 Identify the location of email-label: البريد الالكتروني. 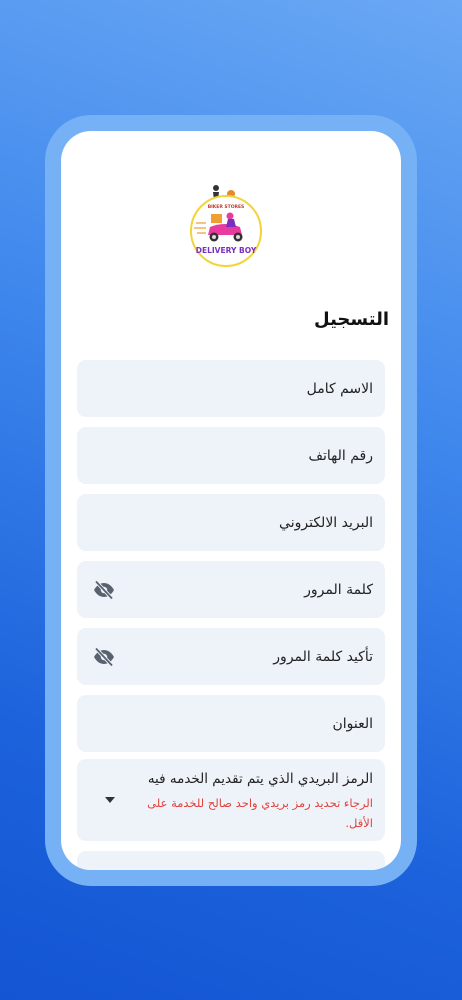
(326, 522).